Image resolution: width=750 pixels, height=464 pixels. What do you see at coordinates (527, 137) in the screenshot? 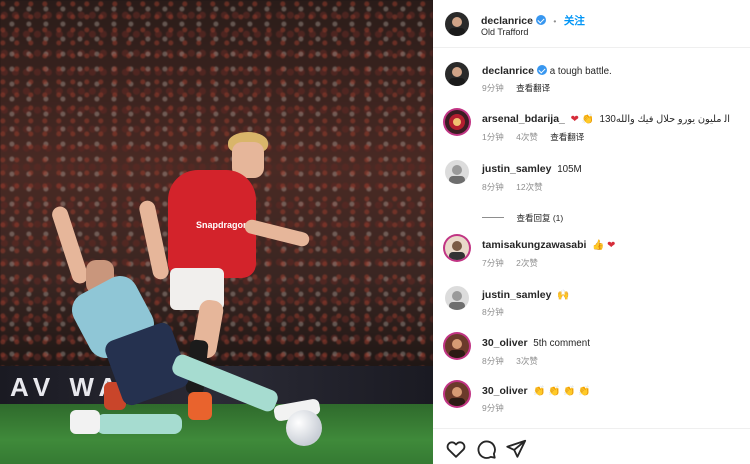
I see `comment-likes: 4次赞` at bounding box center [527, 137].